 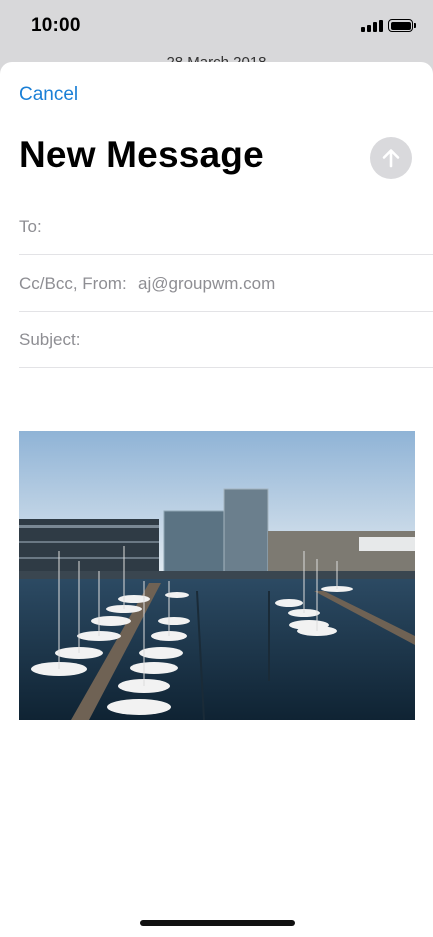 I want to click on subject-input, so click(x=254, y=340).